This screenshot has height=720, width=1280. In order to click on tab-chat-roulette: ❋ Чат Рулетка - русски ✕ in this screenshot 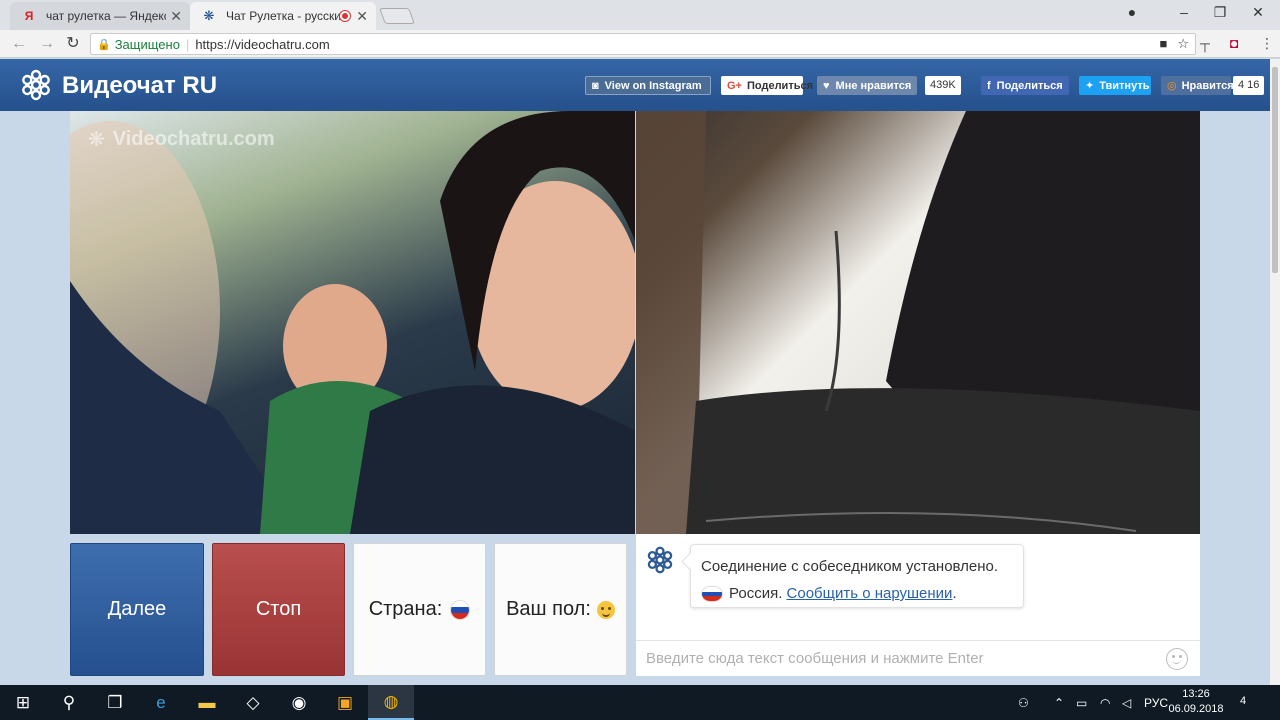, I will do `click(283, 16)`.